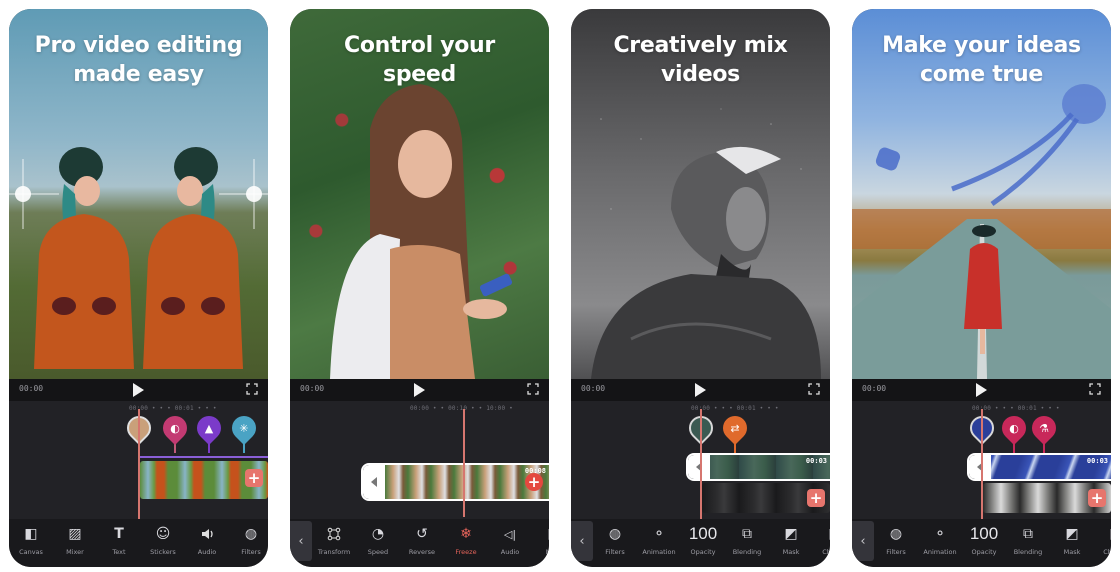  Describe the element at coordinates (204, 457) in the screenshot. I see `effect-track-line` at that location.